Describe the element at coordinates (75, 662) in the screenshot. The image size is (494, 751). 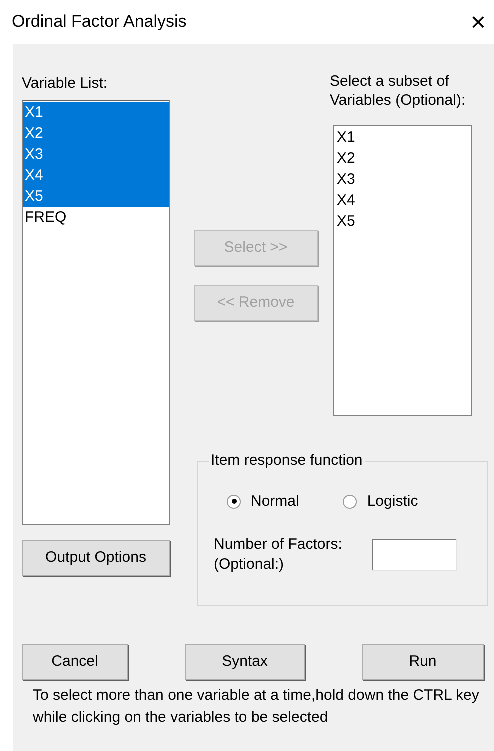
I see `dialog-button: Cancel` at that location.